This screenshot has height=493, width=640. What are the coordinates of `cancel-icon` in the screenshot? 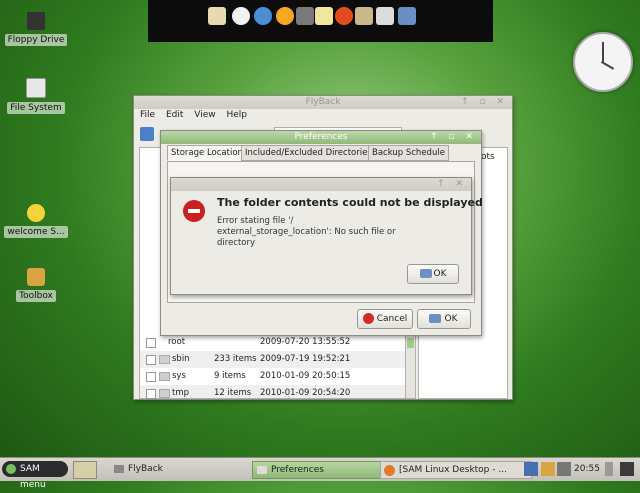 It's located at (368, 318).